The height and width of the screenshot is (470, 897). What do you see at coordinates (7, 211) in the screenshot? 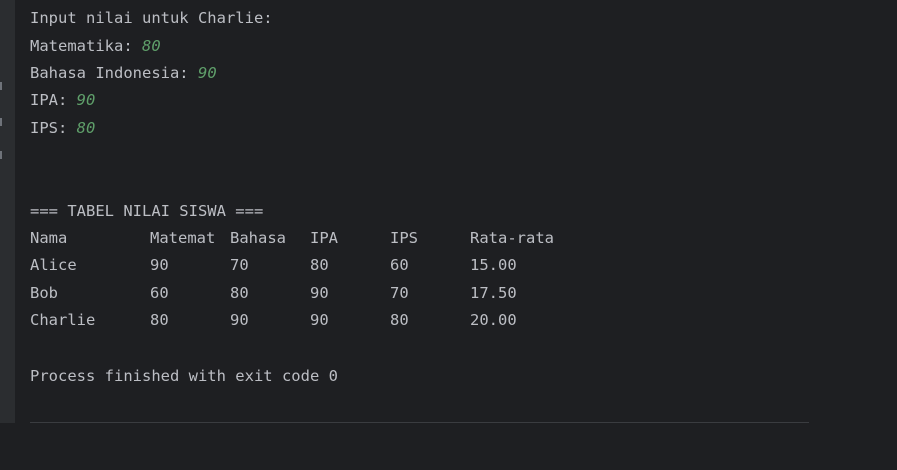
I see `console-gutter` at bounding box center [7, 211].